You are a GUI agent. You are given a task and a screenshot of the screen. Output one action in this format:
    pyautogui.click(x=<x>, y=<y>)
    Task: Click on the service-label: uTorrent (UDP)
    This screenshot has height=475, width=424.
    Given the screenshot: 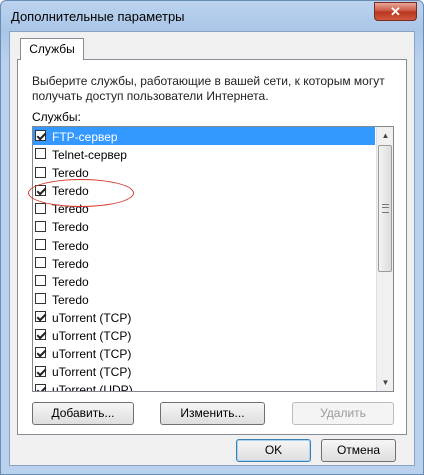 What is the action you would take?
    pyautogui.click(x=92, y=387)
    